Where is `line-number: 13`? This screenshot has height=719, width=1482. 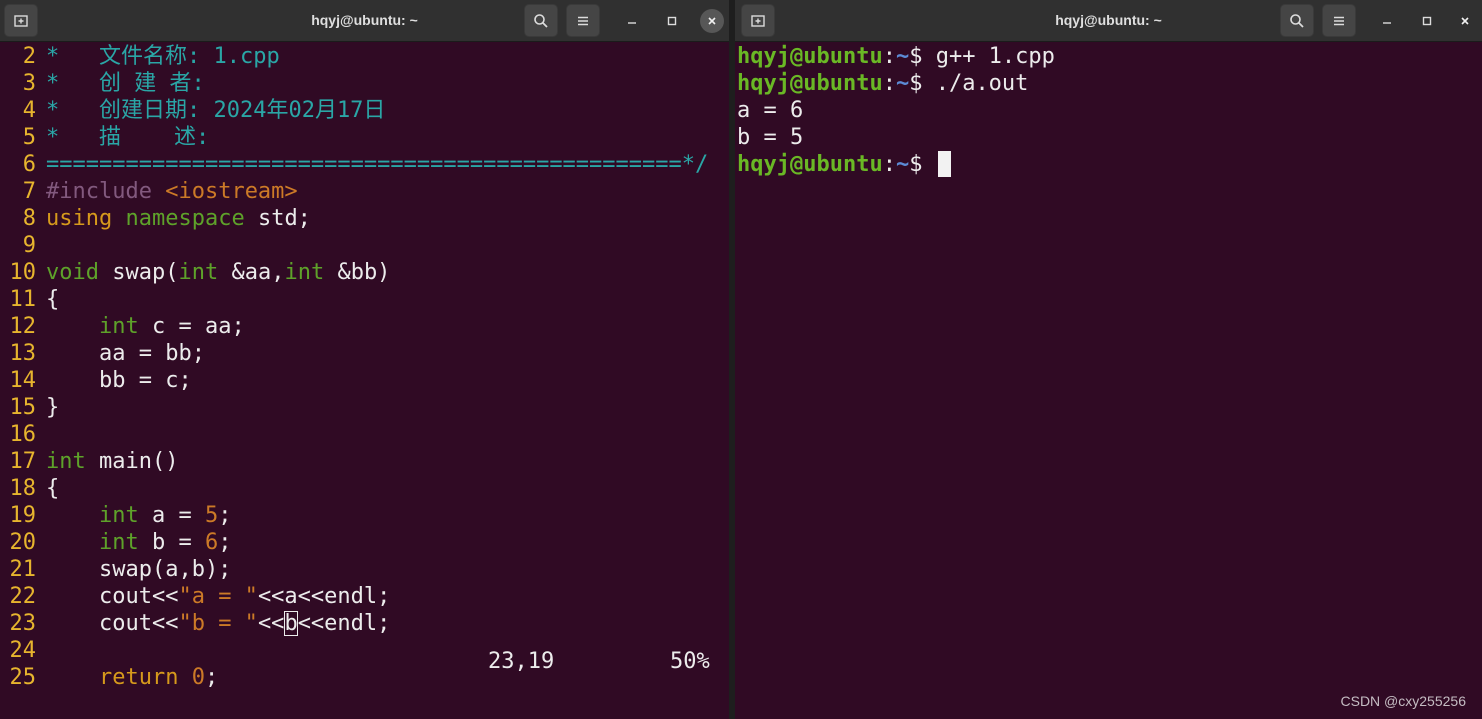 line-number: 13 is located at coordinates (23, 353).